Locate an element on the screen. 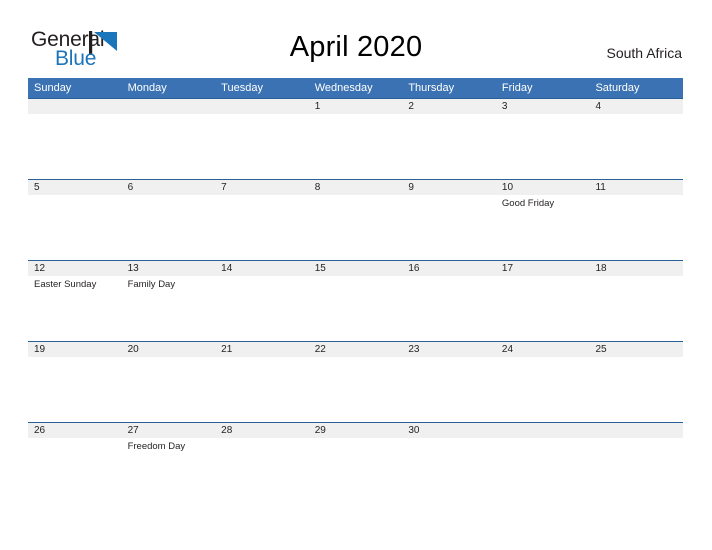 The width and height of the screenshot is (712, 550). week-event-band: Easter Sunday Family Day is located at coordinates (355, 309).